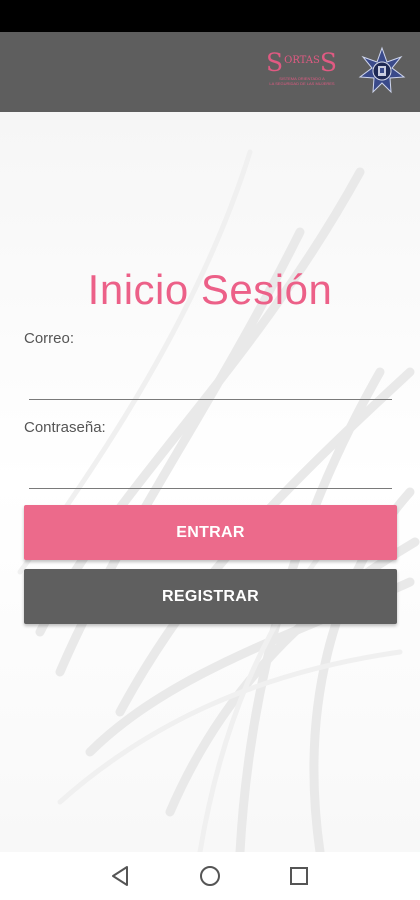 The image size is (420, 900). What do you see at coordinates (382, 70) in the screenshot?
I see `police-seal-icon` at bounding box center [382, 70].